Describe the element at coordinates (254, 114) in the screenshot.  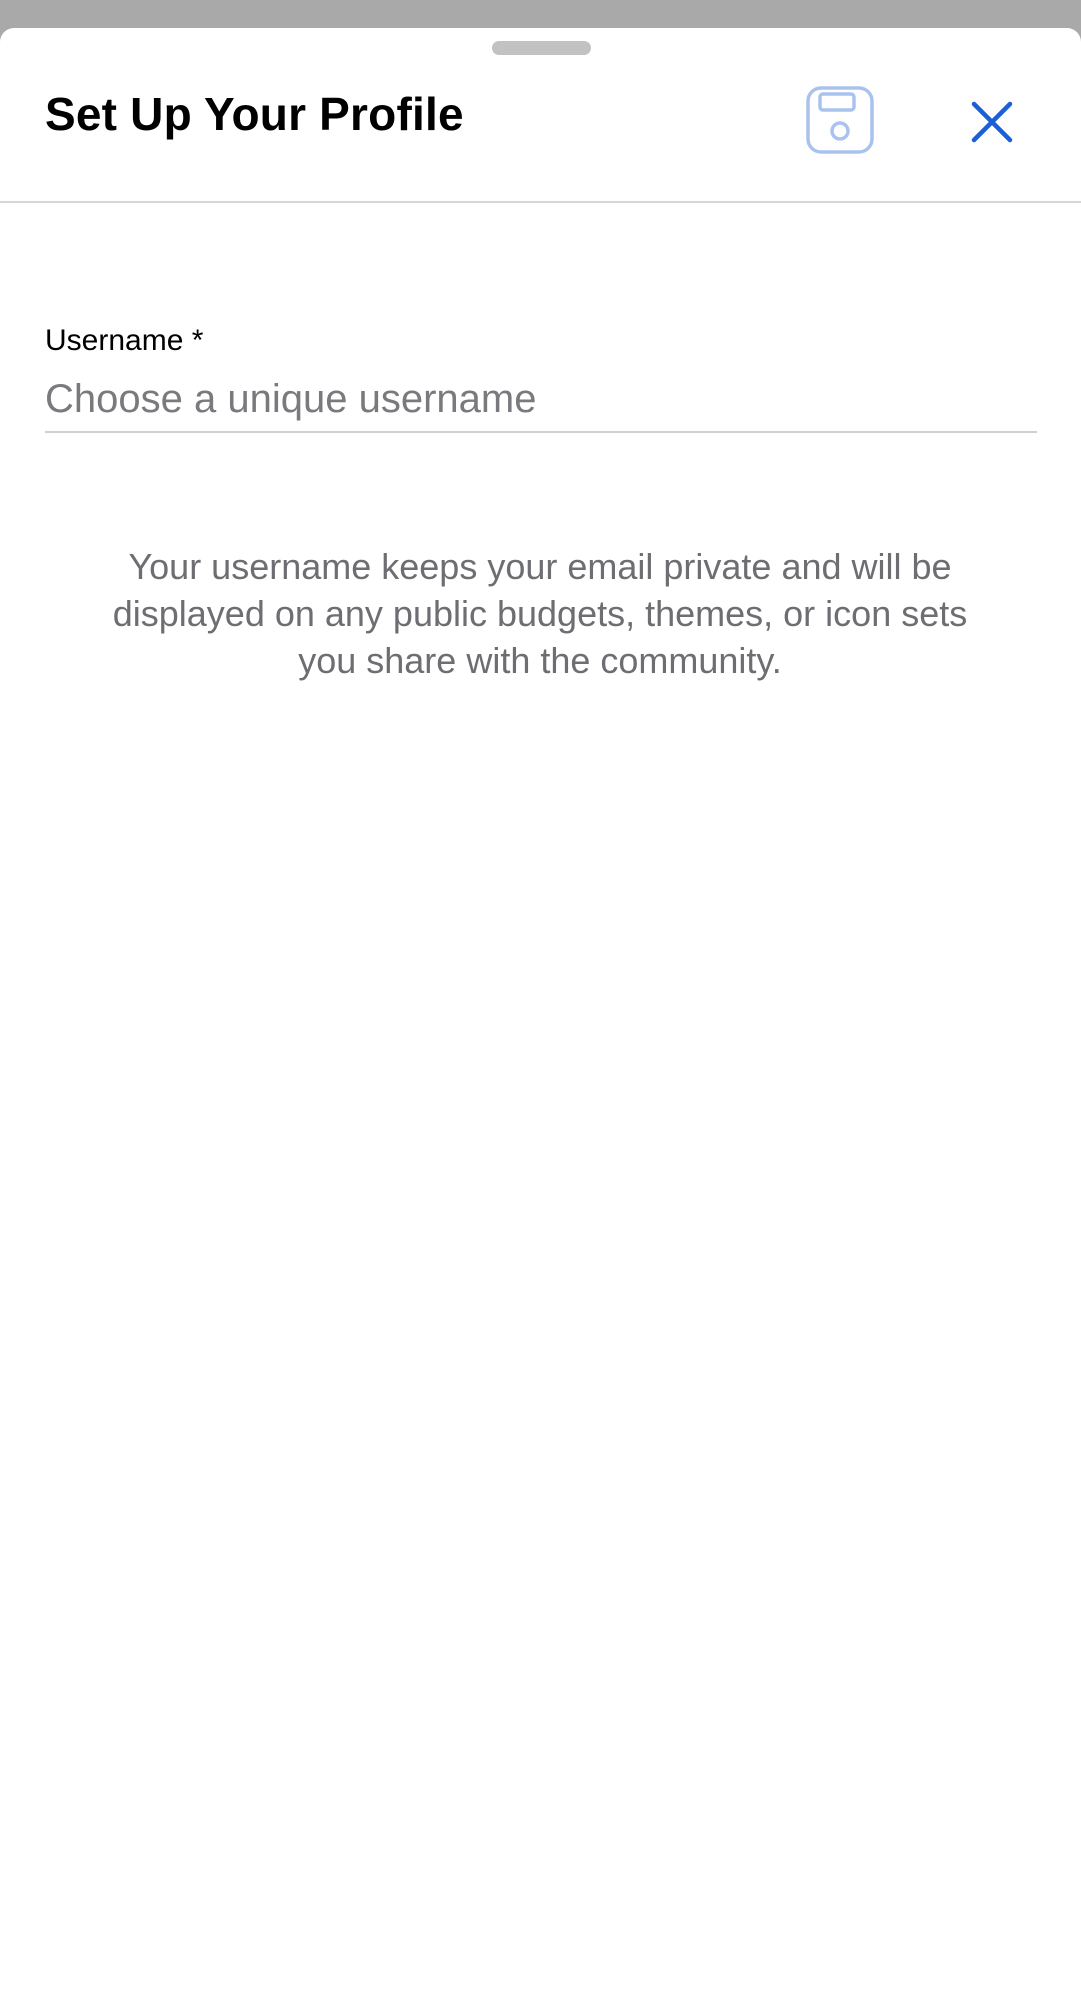
I see `page-title: Set Up Your Profile` at that location.